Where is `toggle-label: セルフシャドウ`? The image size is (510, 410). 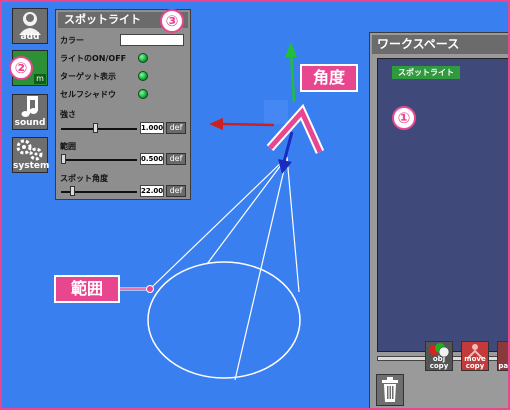
toggle-label: セルフシャドウ is located at coordinates (88, 94).